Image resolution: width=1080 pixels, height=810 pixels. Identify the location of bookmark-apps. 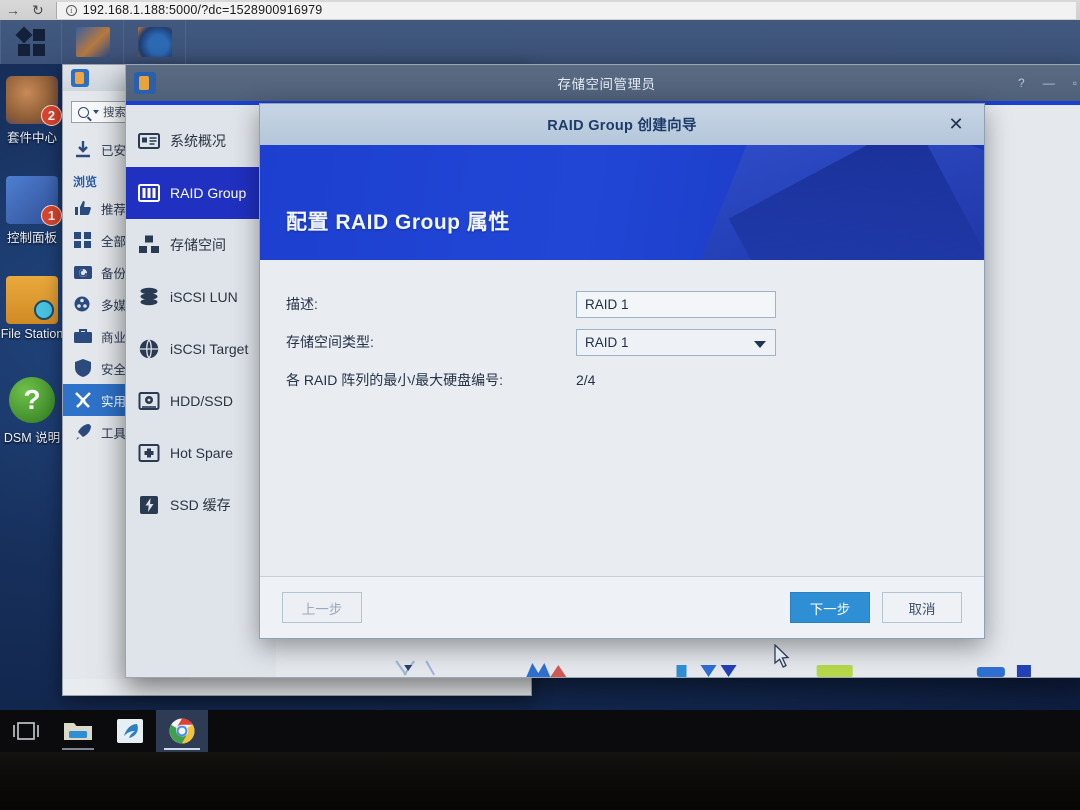
(31, 42).